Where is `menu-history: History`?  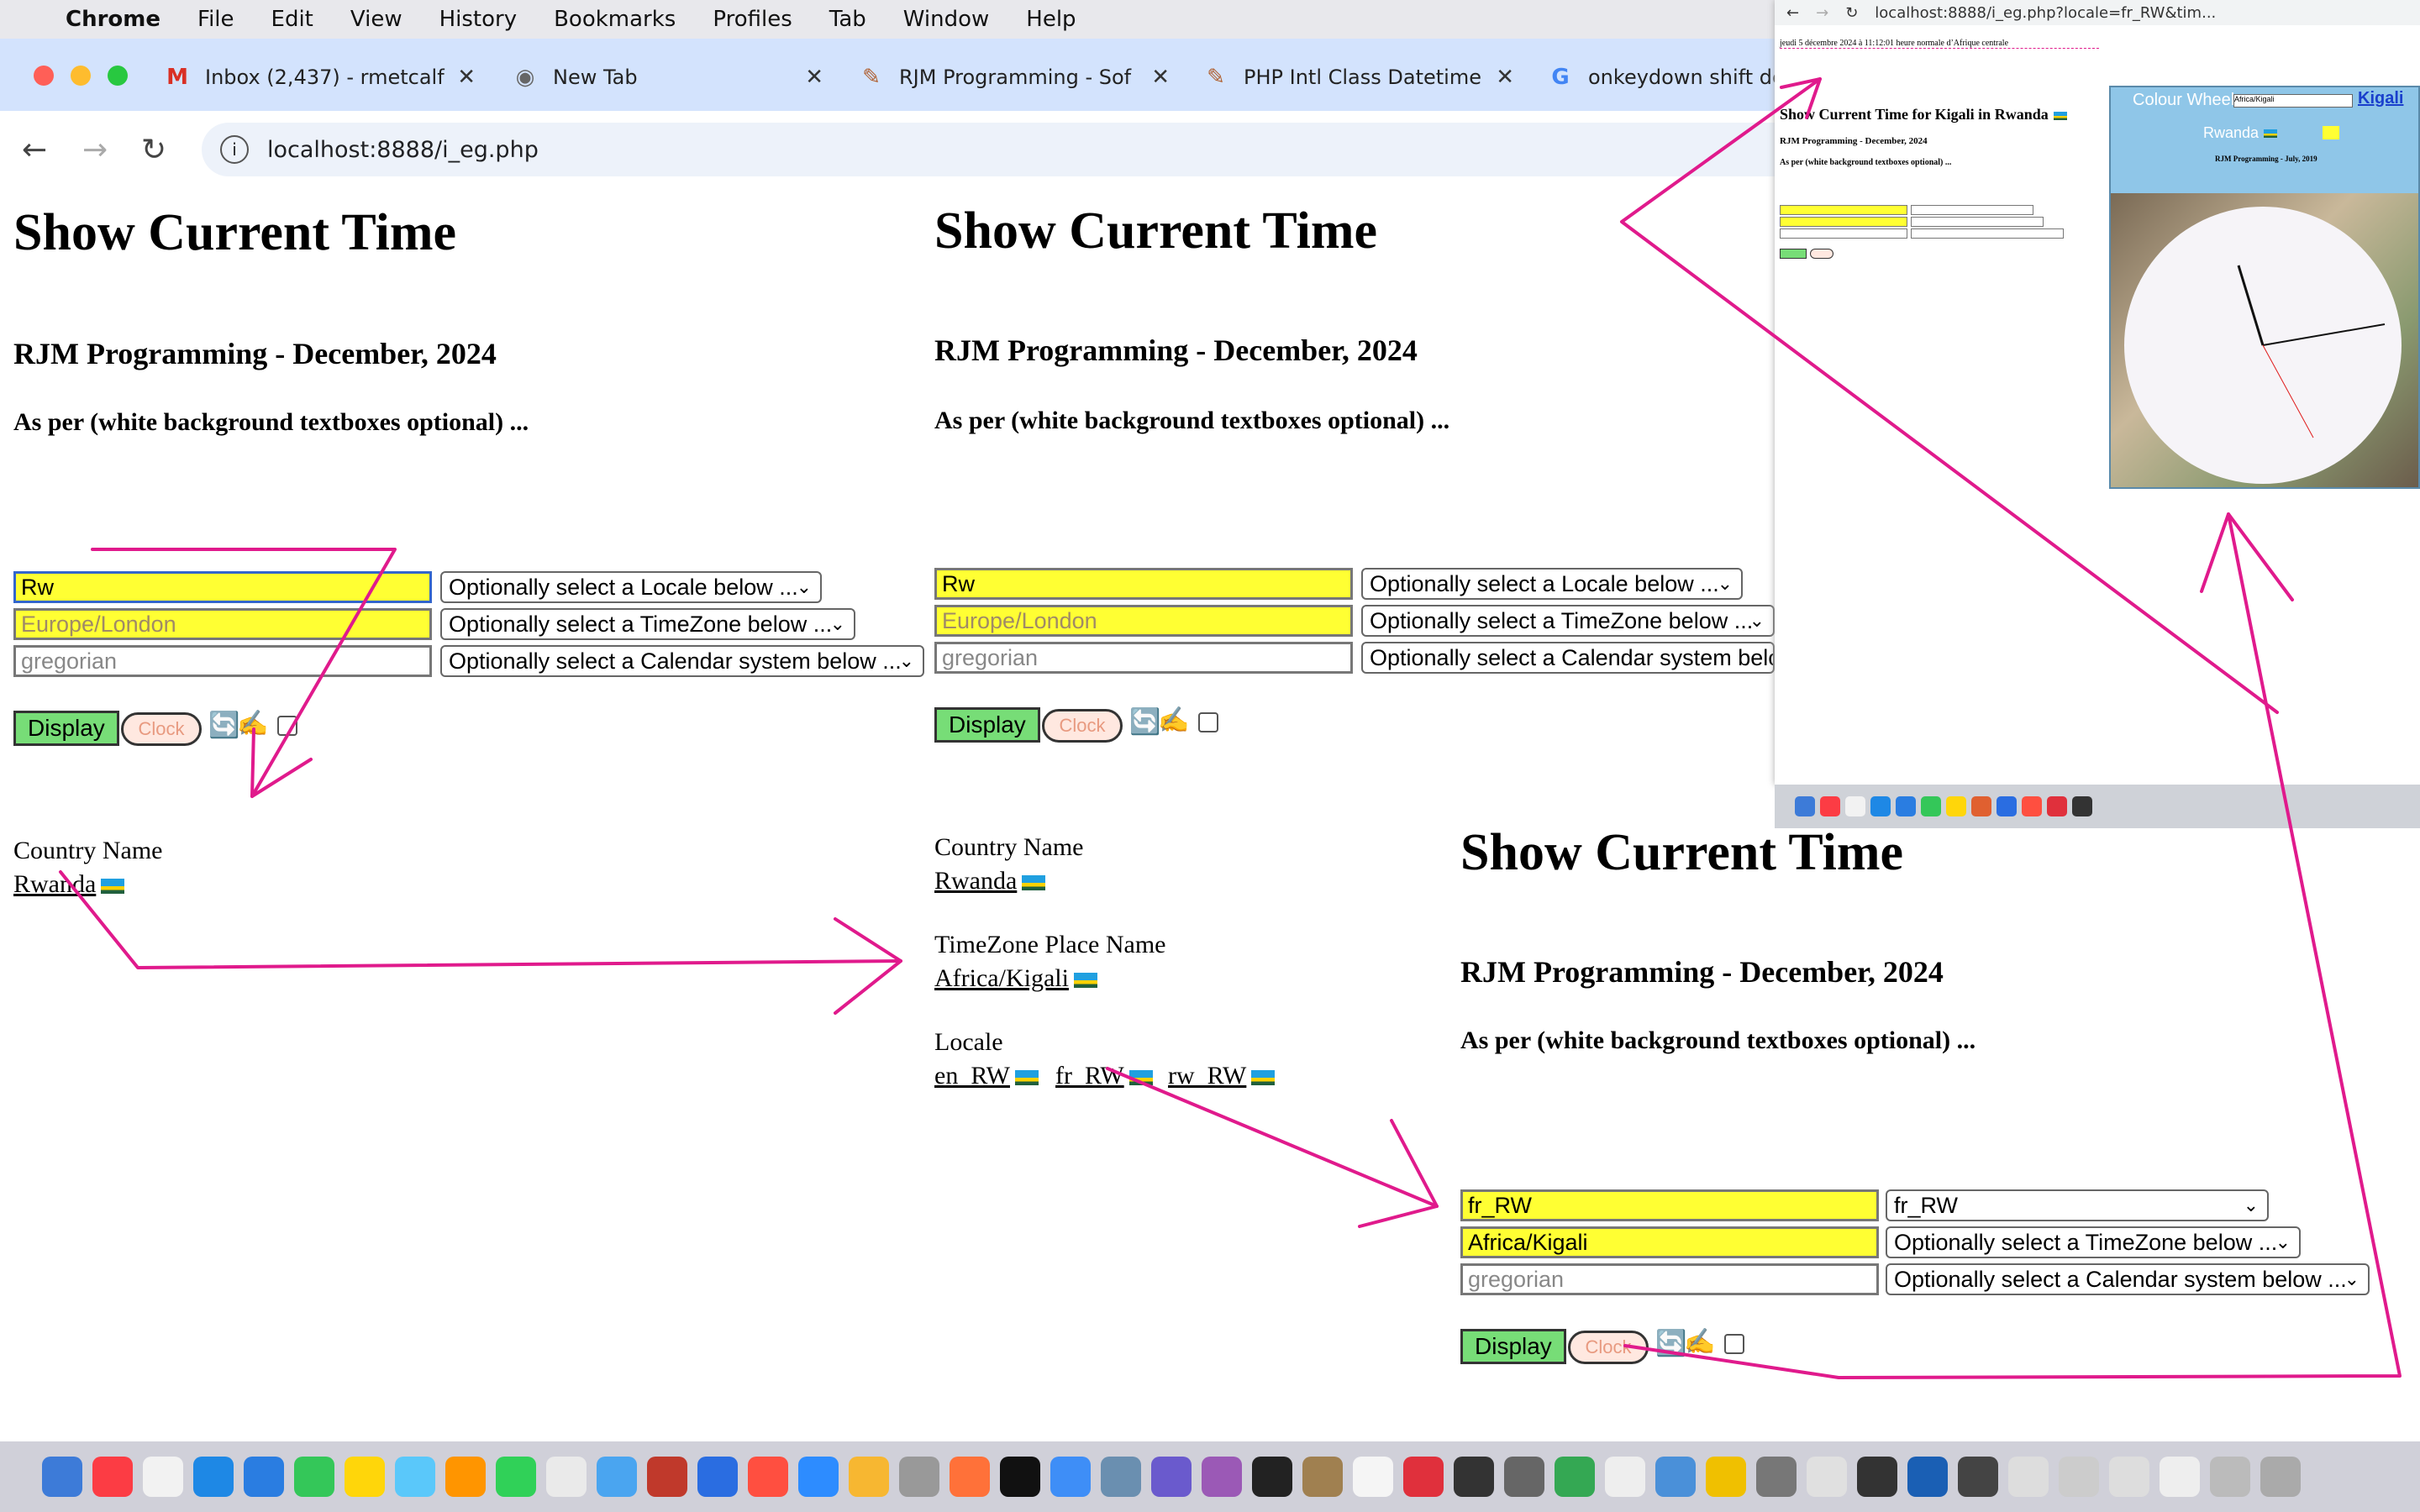
menu-history: History is located at coordinates (479, 19).